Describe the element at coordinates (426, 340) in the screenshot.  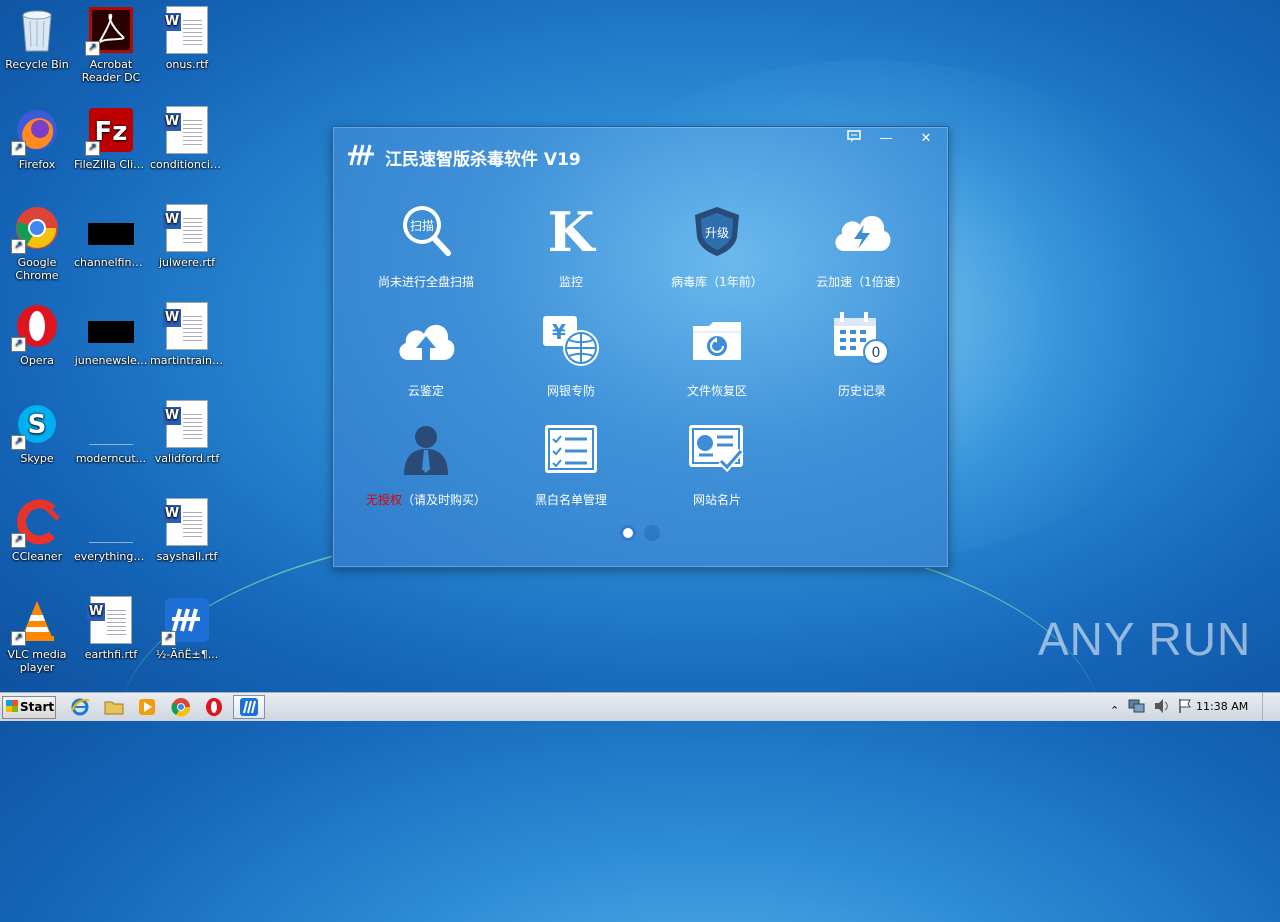
I see `cloud-upload-icon` at that location.